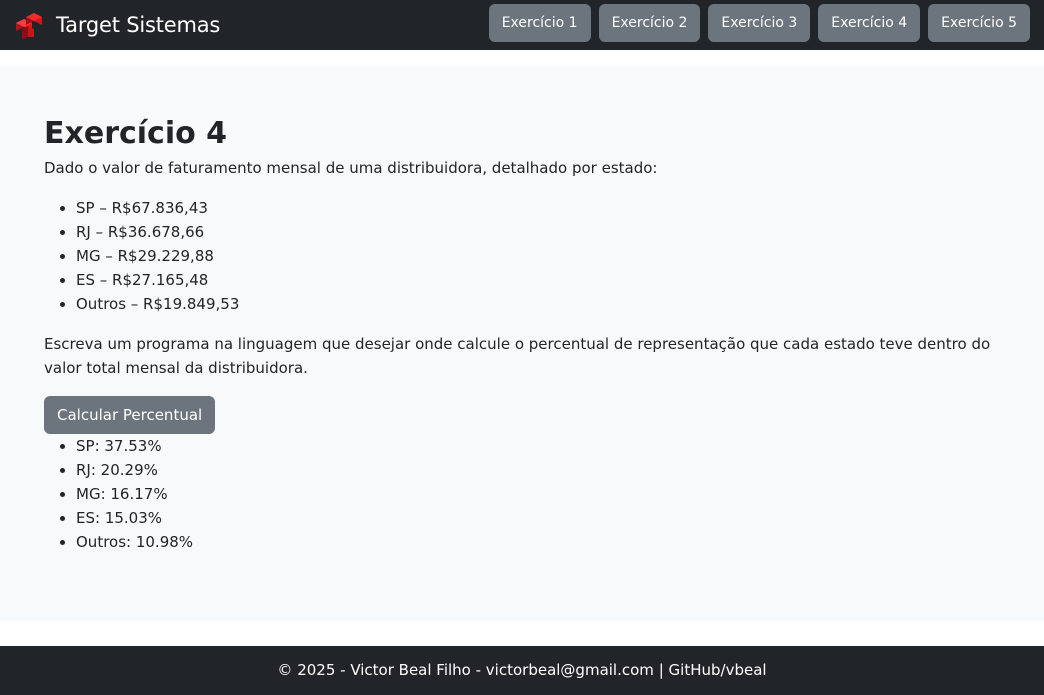  What do you see at coordinates (130, 415) in the screenshot?
I see `calculate-percentage-button: Calcular Percentual` at bounding box center [130, 415].